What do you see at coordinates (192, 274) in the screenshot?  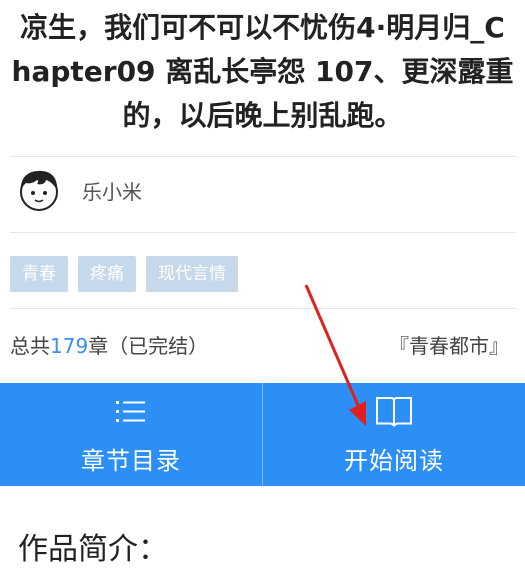 I see `tag-item: 现代言情` at bounding box center [192, 274].